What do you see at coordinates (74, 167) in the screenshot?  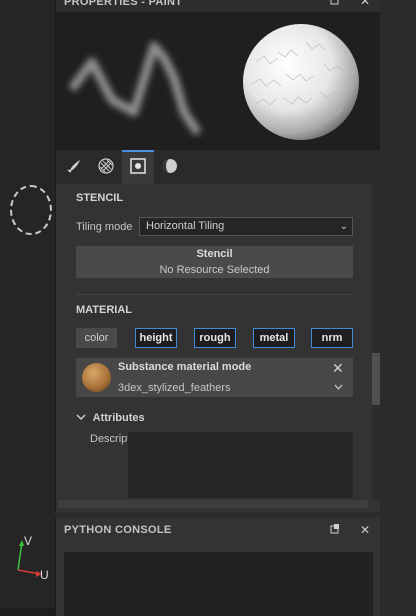 I see `tab-brush` at bounding box center [74, 167].